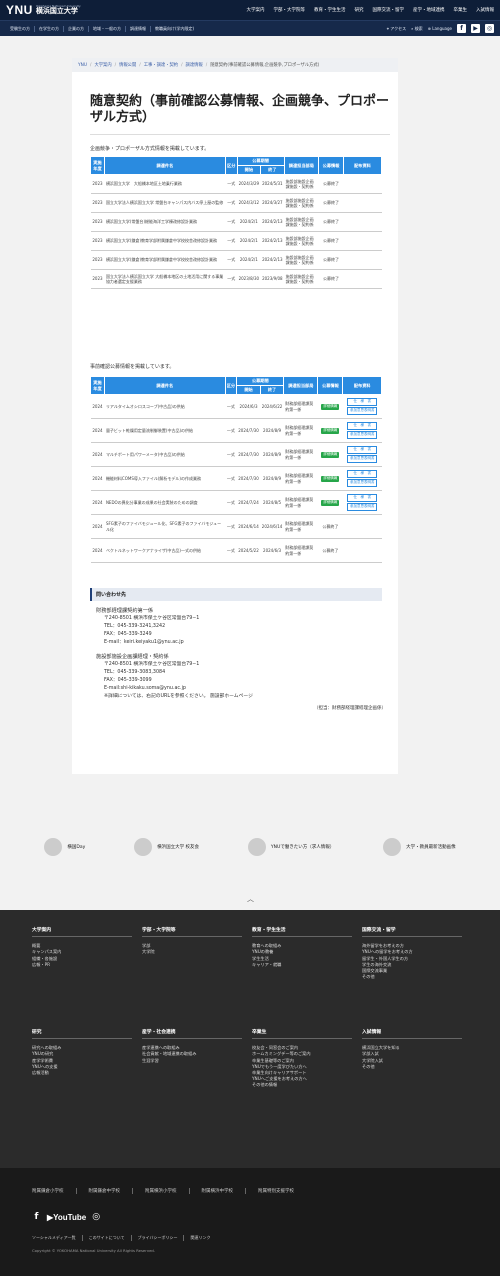  I want to click on table-cell: 2024/6/3, so click(248, 406).